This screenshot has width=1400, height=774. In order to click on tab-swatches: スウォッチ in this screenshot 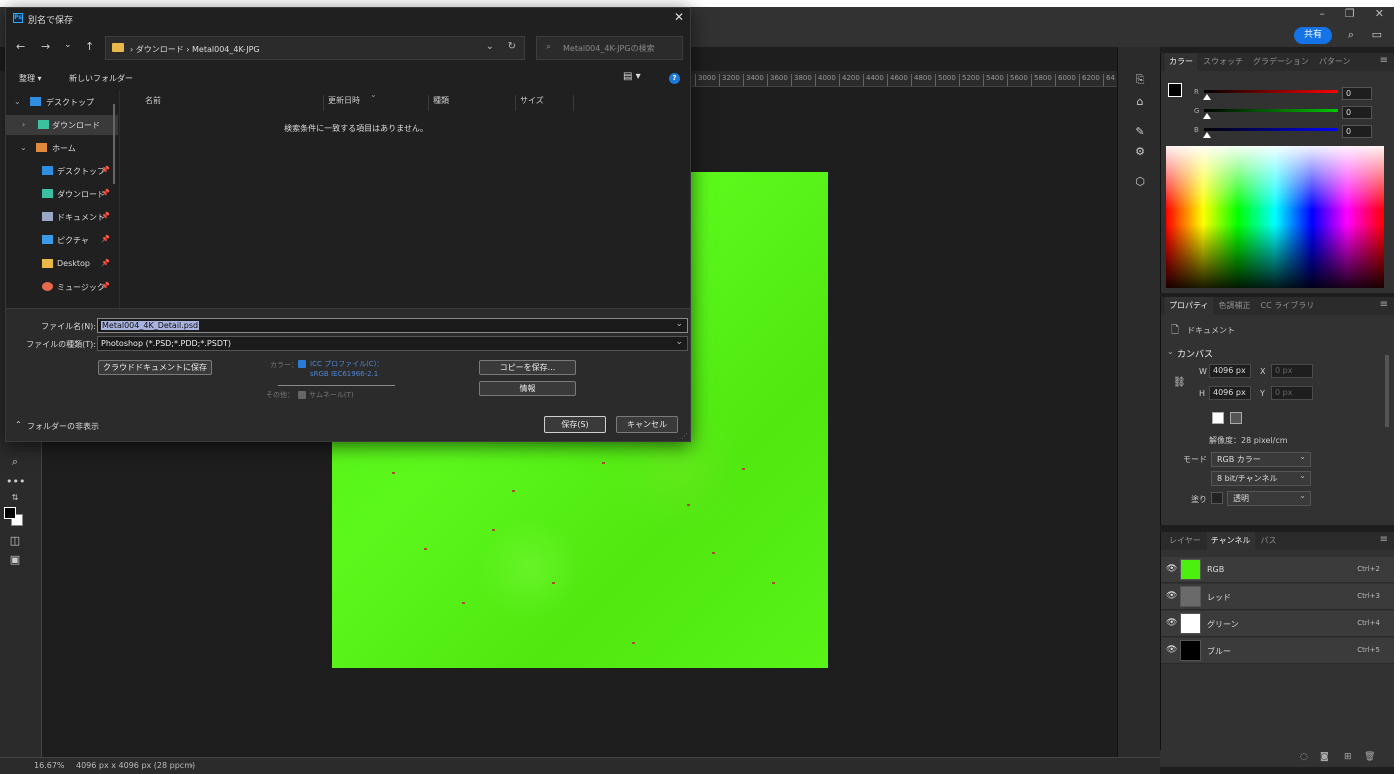, I will do `click(1223, 62)`.